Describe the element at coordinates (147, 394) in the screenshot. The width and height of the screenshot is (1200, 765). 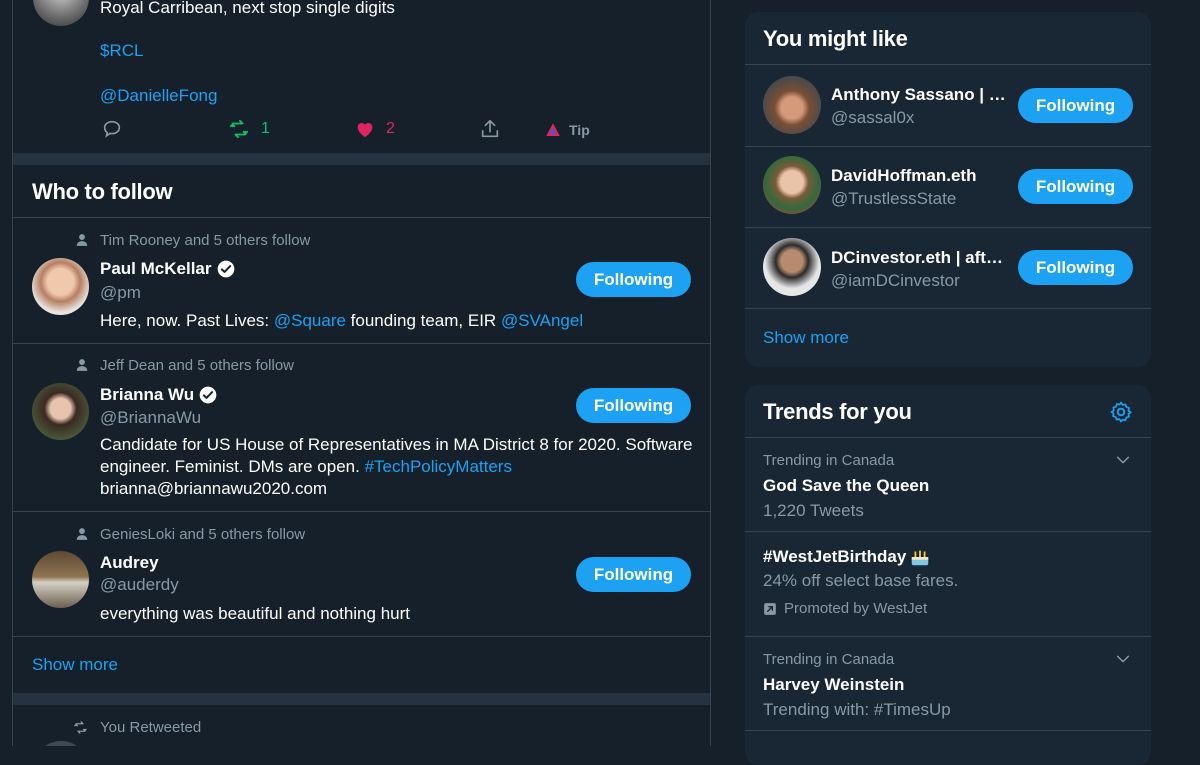
I see `user-name-text: Brianna Wu` at that location.